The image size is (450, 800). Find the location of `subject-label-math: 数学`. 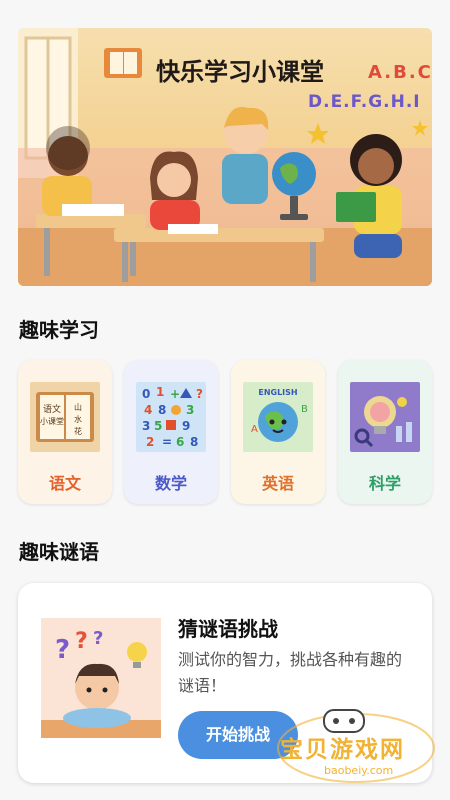

subject-label-math: 数学 is located at coordinates (170, 483).